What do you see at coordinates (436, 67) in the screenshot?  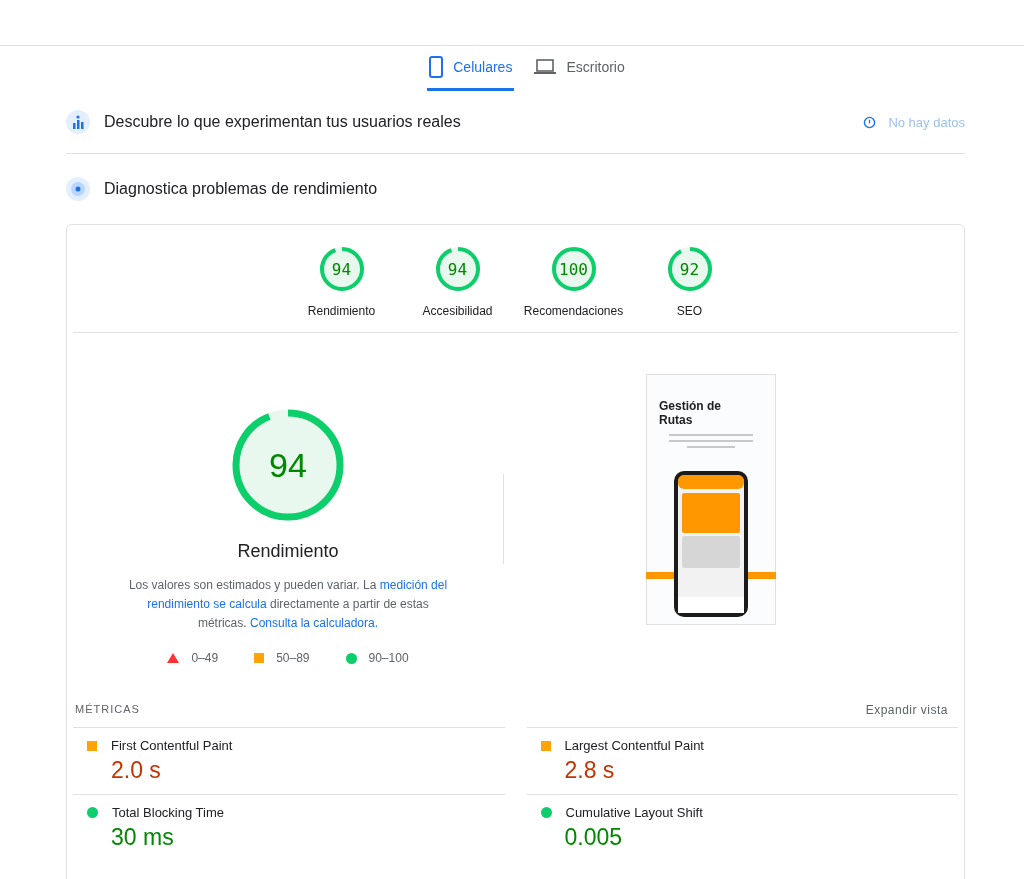 I see `phone-icon` at bounding box center [436, 67].